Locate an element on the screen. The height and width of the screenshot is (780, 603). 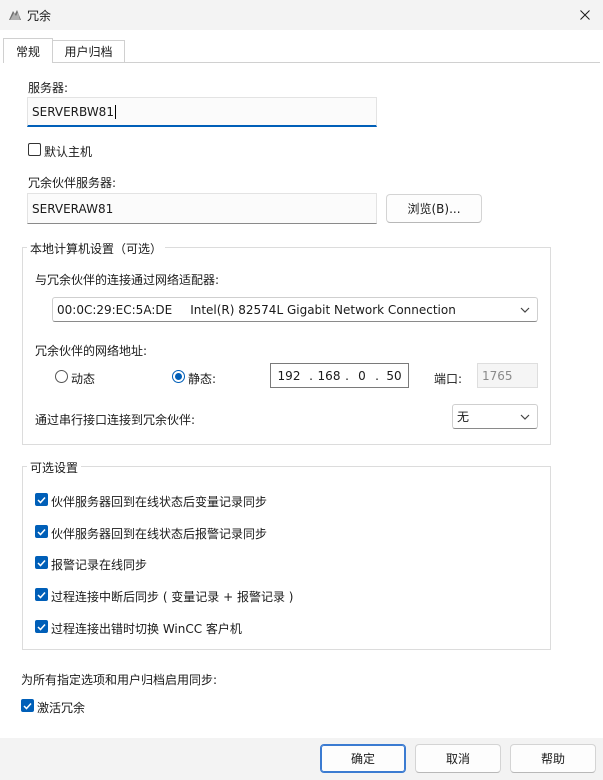
partner-server-input: SERVERAW81 is located at coordinates (202, 208).